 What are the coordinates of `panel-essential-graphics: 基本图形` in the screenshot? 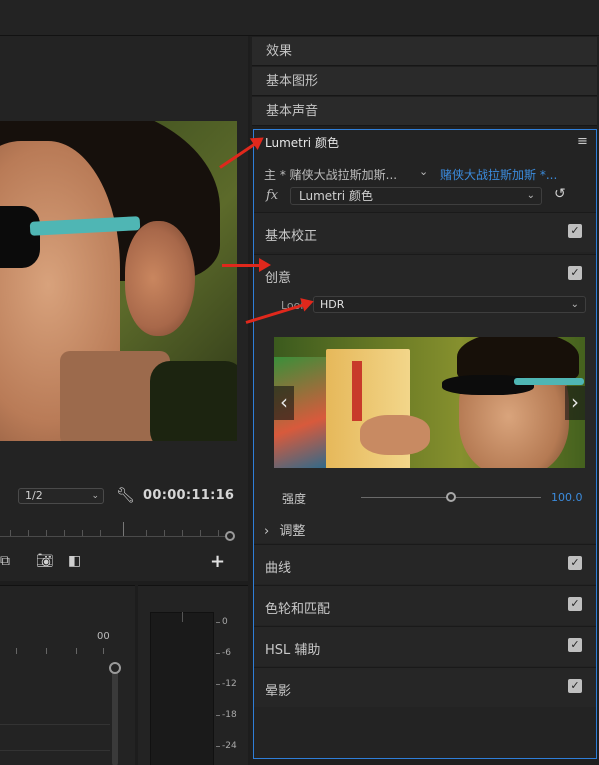 It's located at (424, 81).